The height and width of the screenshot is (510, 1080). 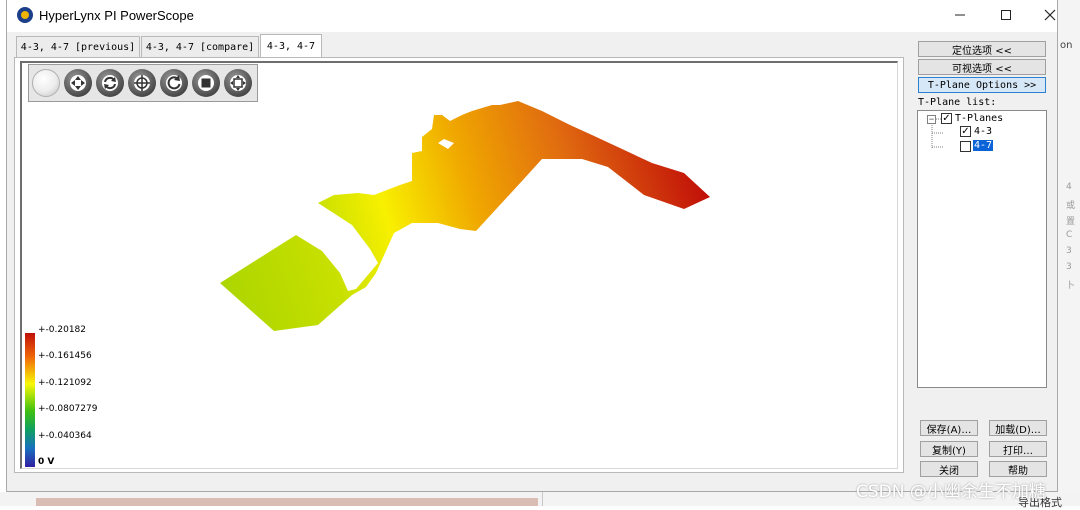 I want to click on help-button: 帮助, so click(x=1018, y=469).